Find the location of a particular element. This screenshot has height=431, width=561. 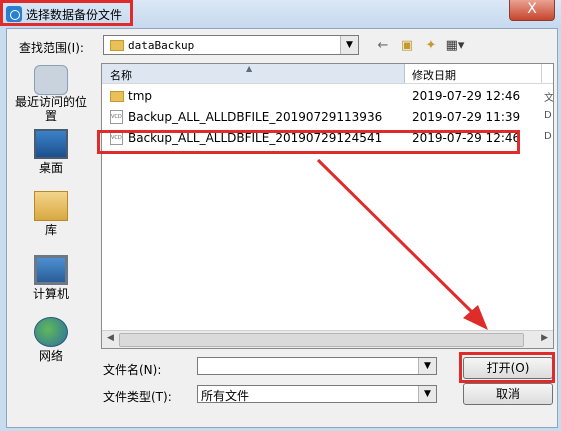

sidebar-item-network: 网络 is located at coordinates (51, 340).